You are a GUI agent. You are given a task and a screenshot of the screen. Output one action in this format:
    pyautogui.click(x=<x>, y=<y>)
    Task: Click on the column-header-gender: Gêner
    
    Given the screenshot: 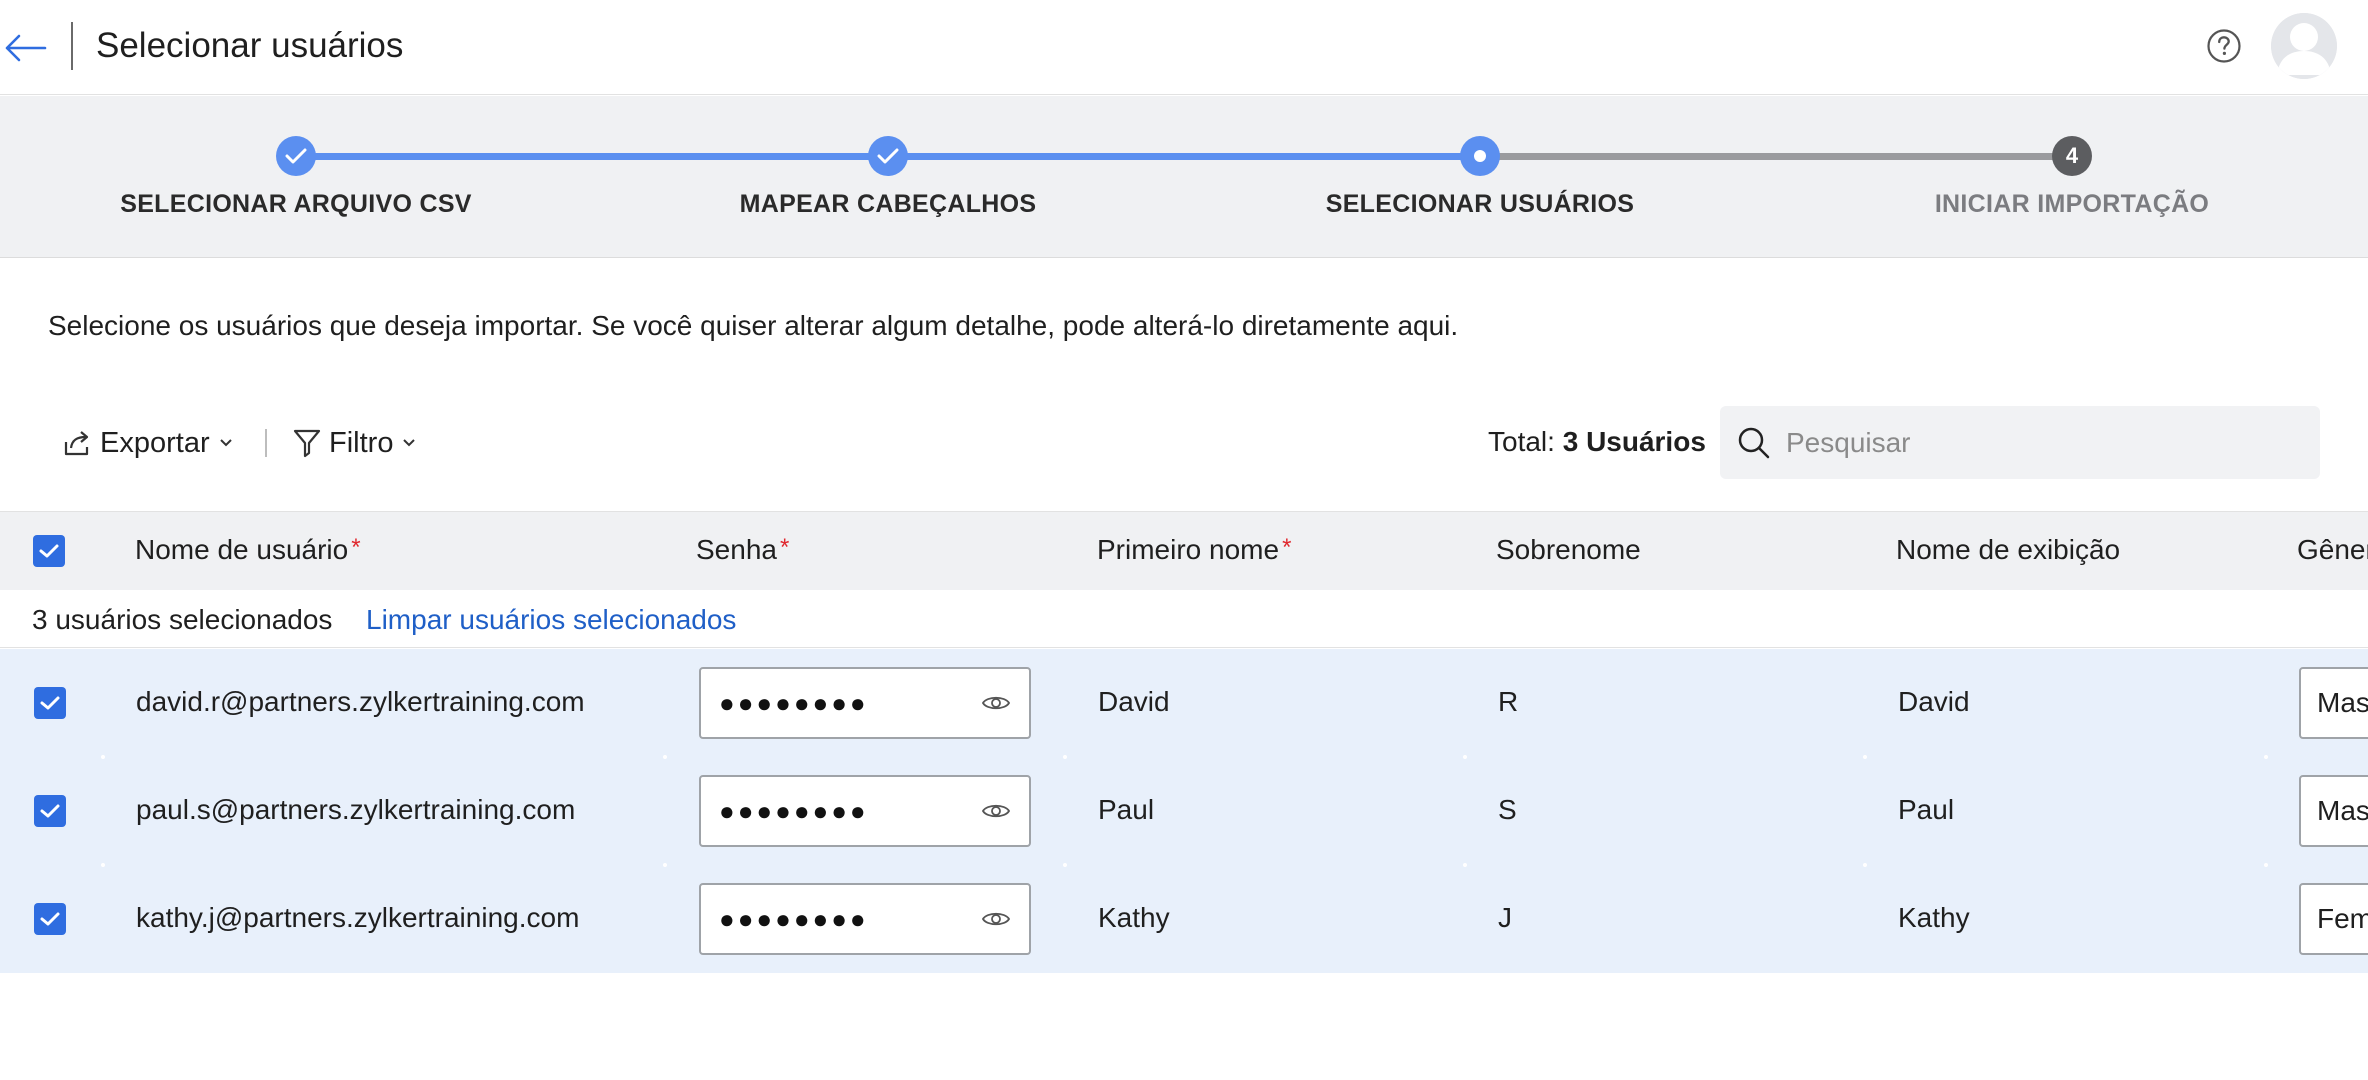 What is the action you would take?
    pyautogui.click(x=2332, y=549)
    